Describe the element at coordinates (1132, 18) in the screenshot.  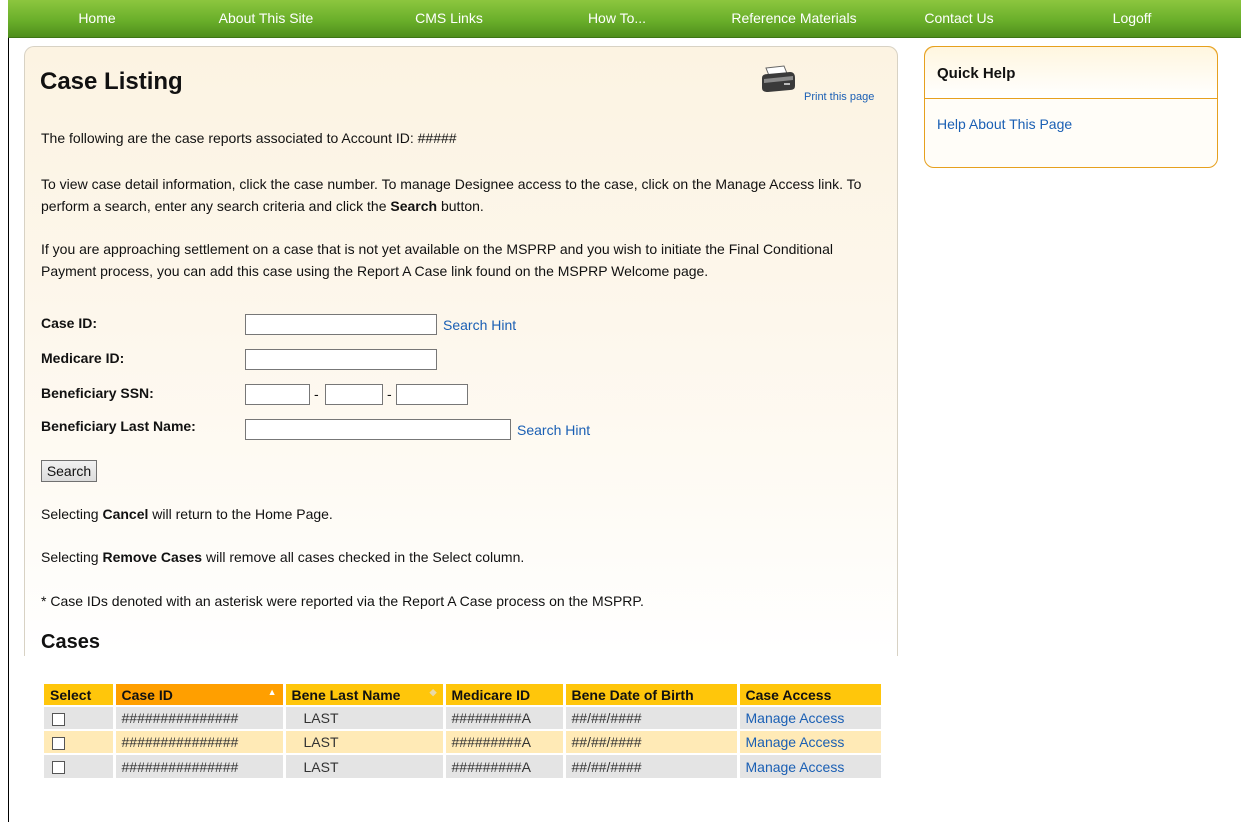
I see `nav-logoff: Logoff` at that location.